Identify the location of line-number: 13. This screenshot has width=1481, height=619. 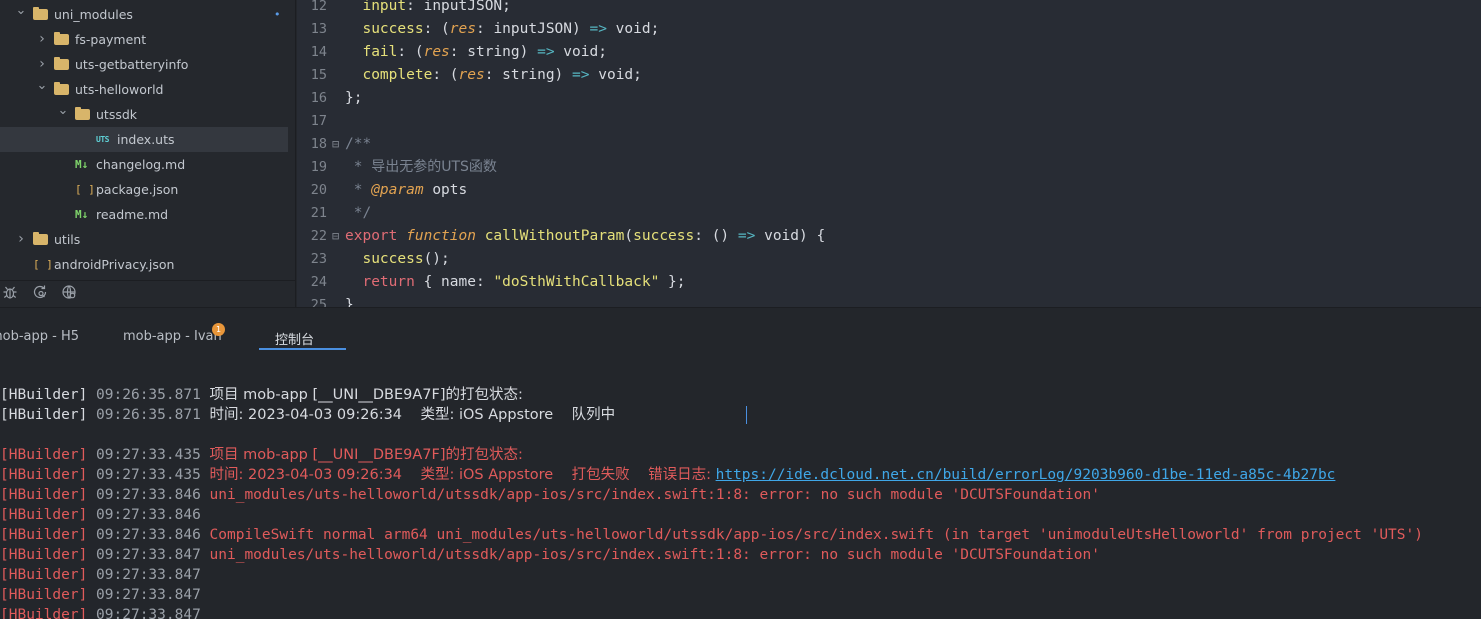
(318, 29).